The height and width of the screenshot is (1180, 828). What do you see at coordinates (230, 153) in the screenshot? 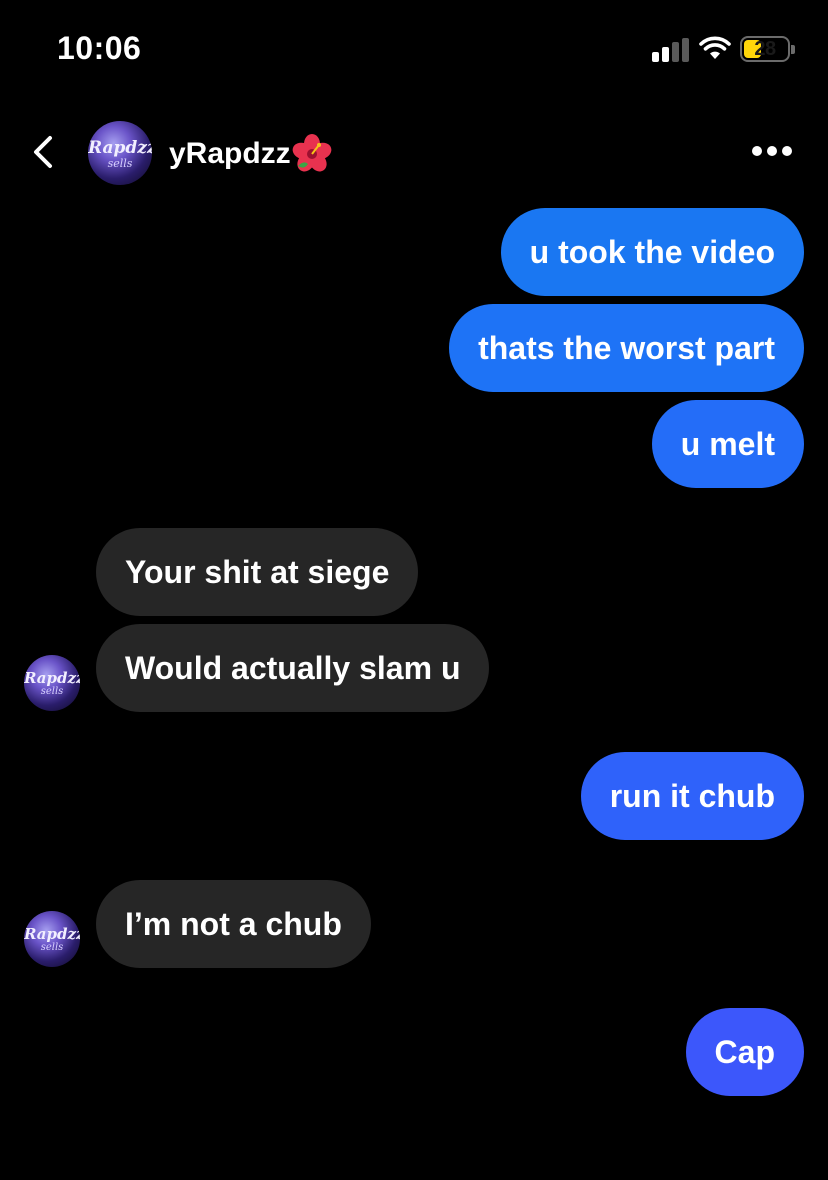
I see `username-label: yRapdzz` at bounding box center [230, 153].